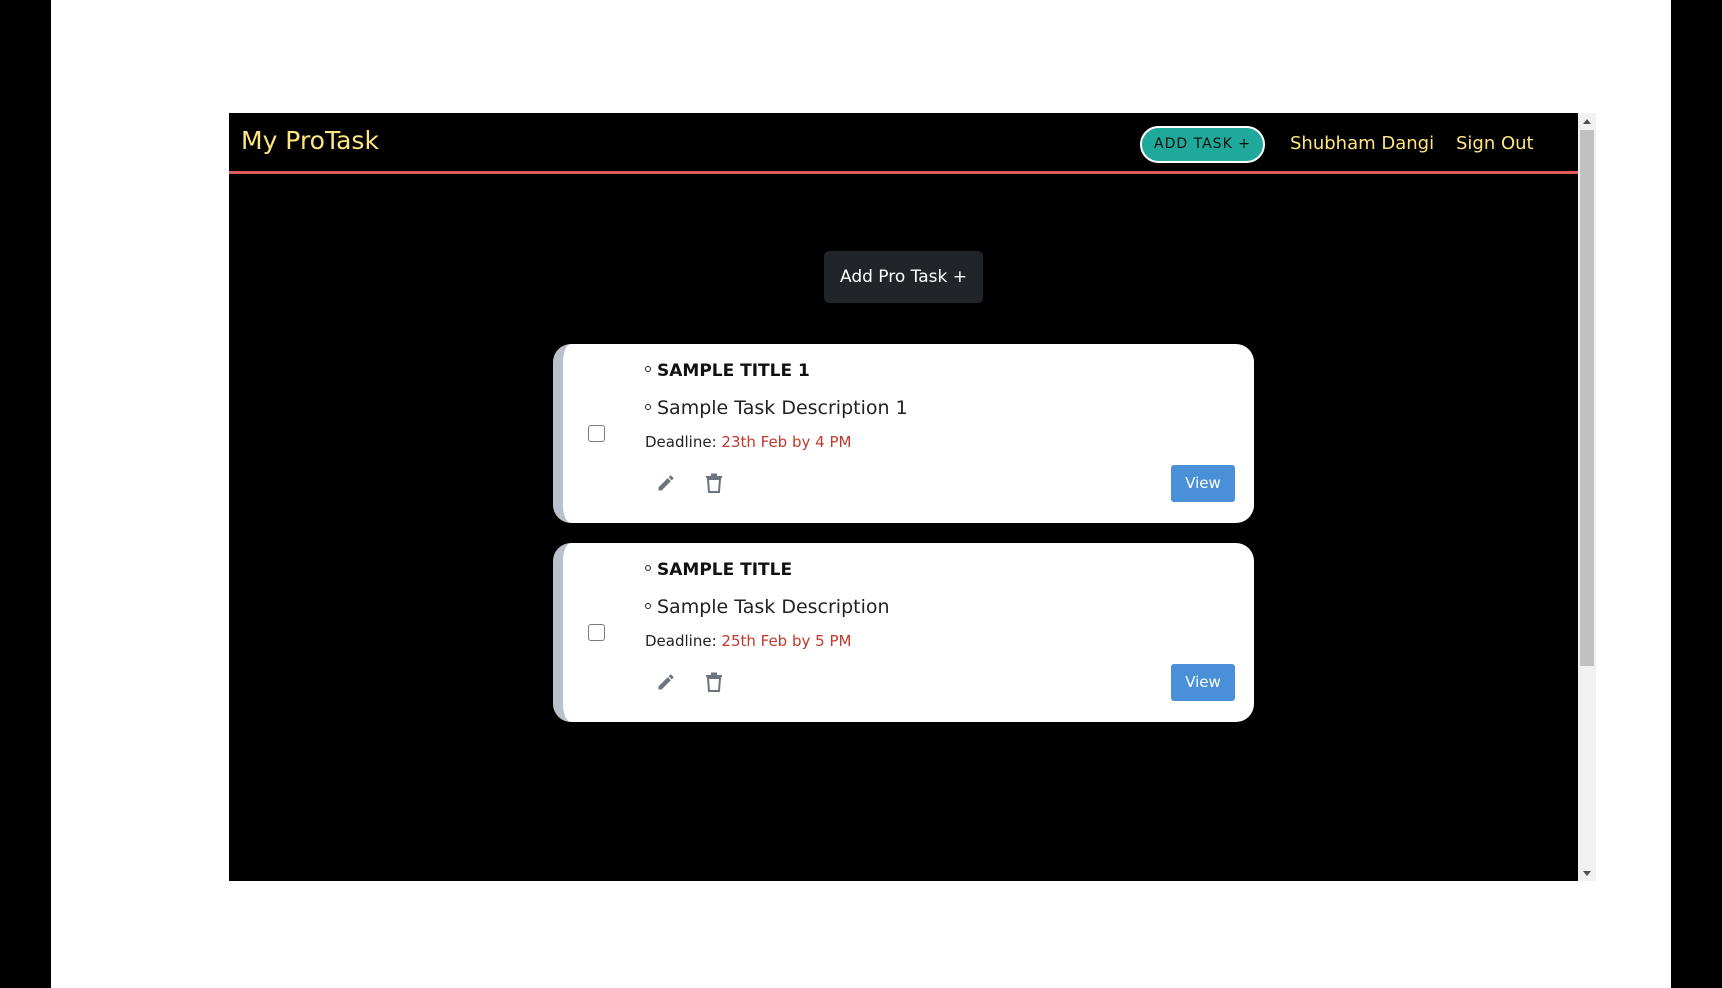 The image size is (1722, 988). Describe the element at coordinates (1202, 144) in the screenshot. I see `add-task-button: ADD TASK +` at that location.